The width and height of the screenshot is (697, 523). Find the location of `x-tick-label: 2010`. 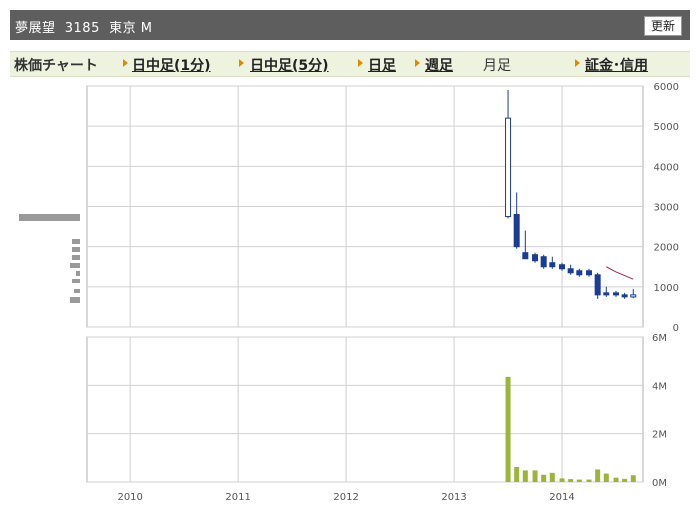

x-tick-label: 2010 is located at coordinates (129, 497).